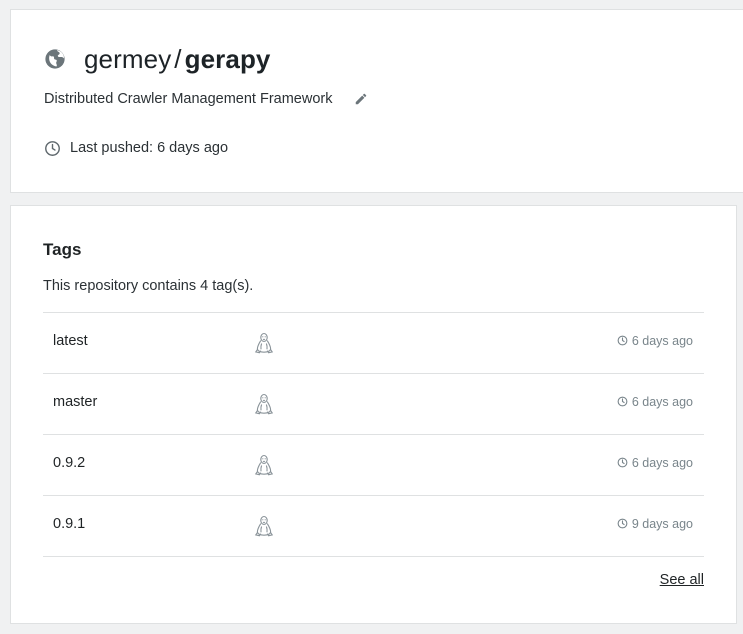 The width and height of the screenshot is (743, 634). What do you see at coordinates (70, 341) in the screenshot?
I see `tag-name: latest` at bounding box center [70, 341].